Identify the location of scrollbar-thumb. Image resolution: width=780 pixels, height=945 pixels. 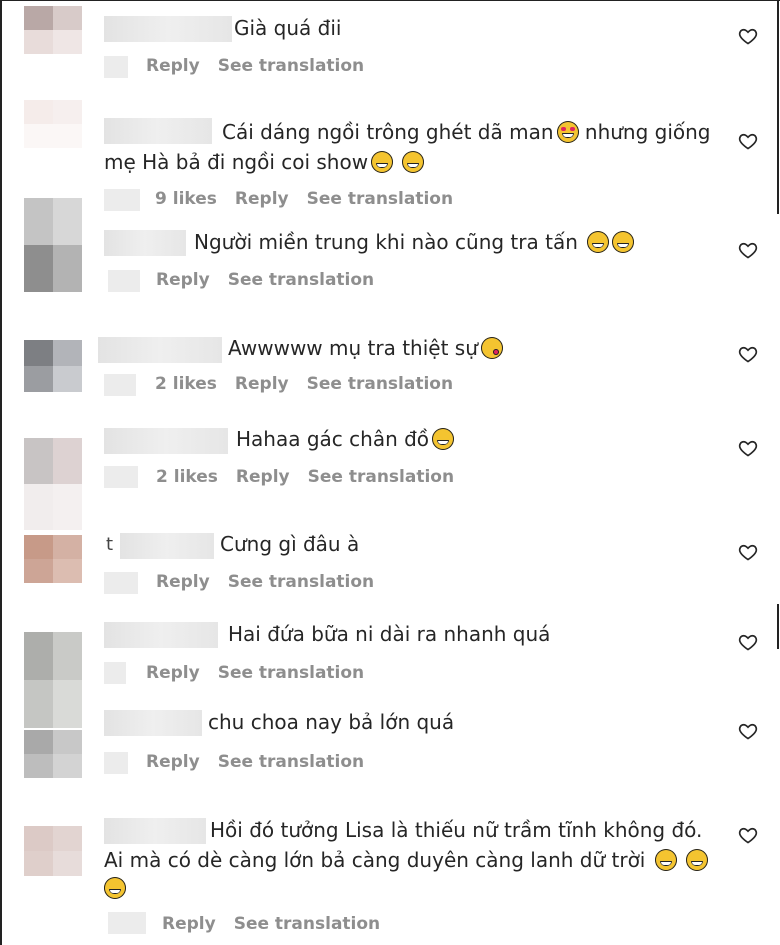
(778, 626).